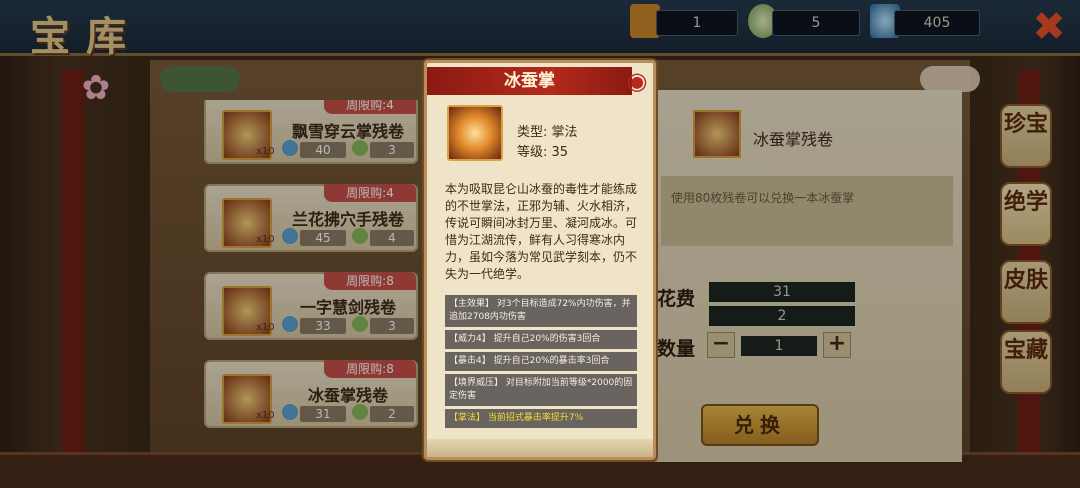  Describe the element at coordinates (543, 152) in the screenshot. I see `skill-level: 等级: 35` at that location.